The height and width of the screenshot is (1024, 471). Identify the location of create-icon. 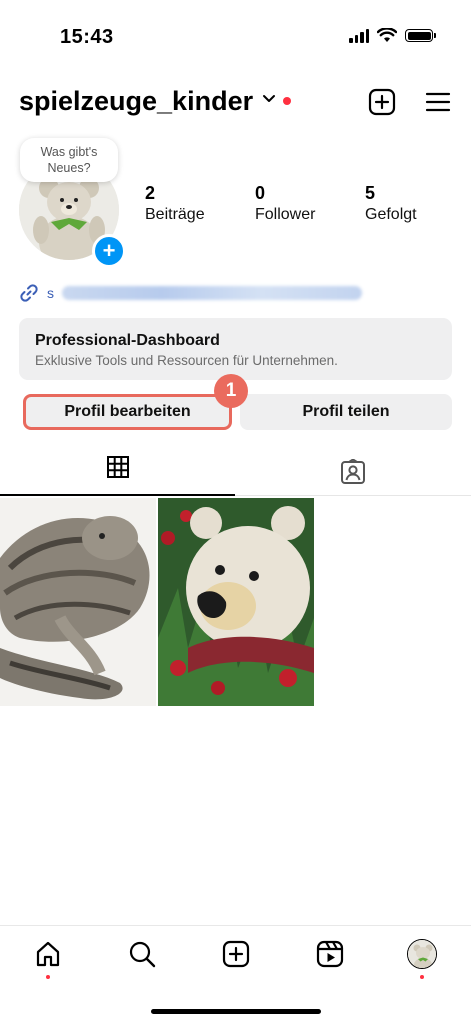
(236, 954).